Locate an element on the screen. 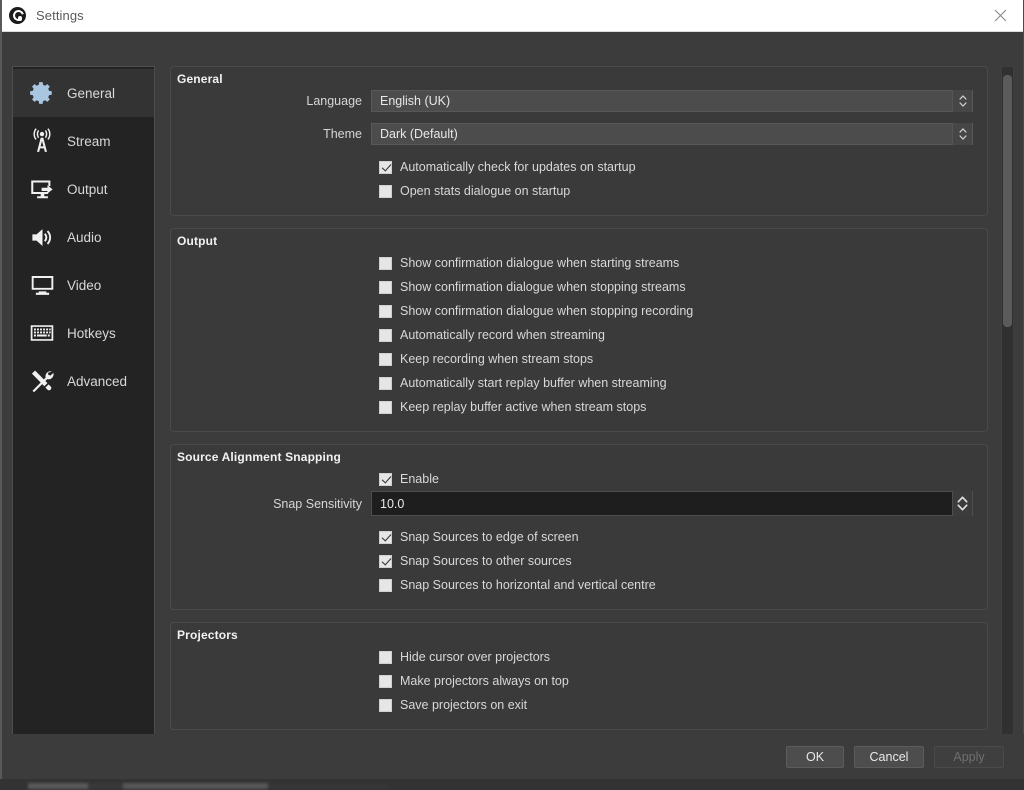 The image size is (1024, 790). checkbox-label: Enable is located at coordinates (419, 479).